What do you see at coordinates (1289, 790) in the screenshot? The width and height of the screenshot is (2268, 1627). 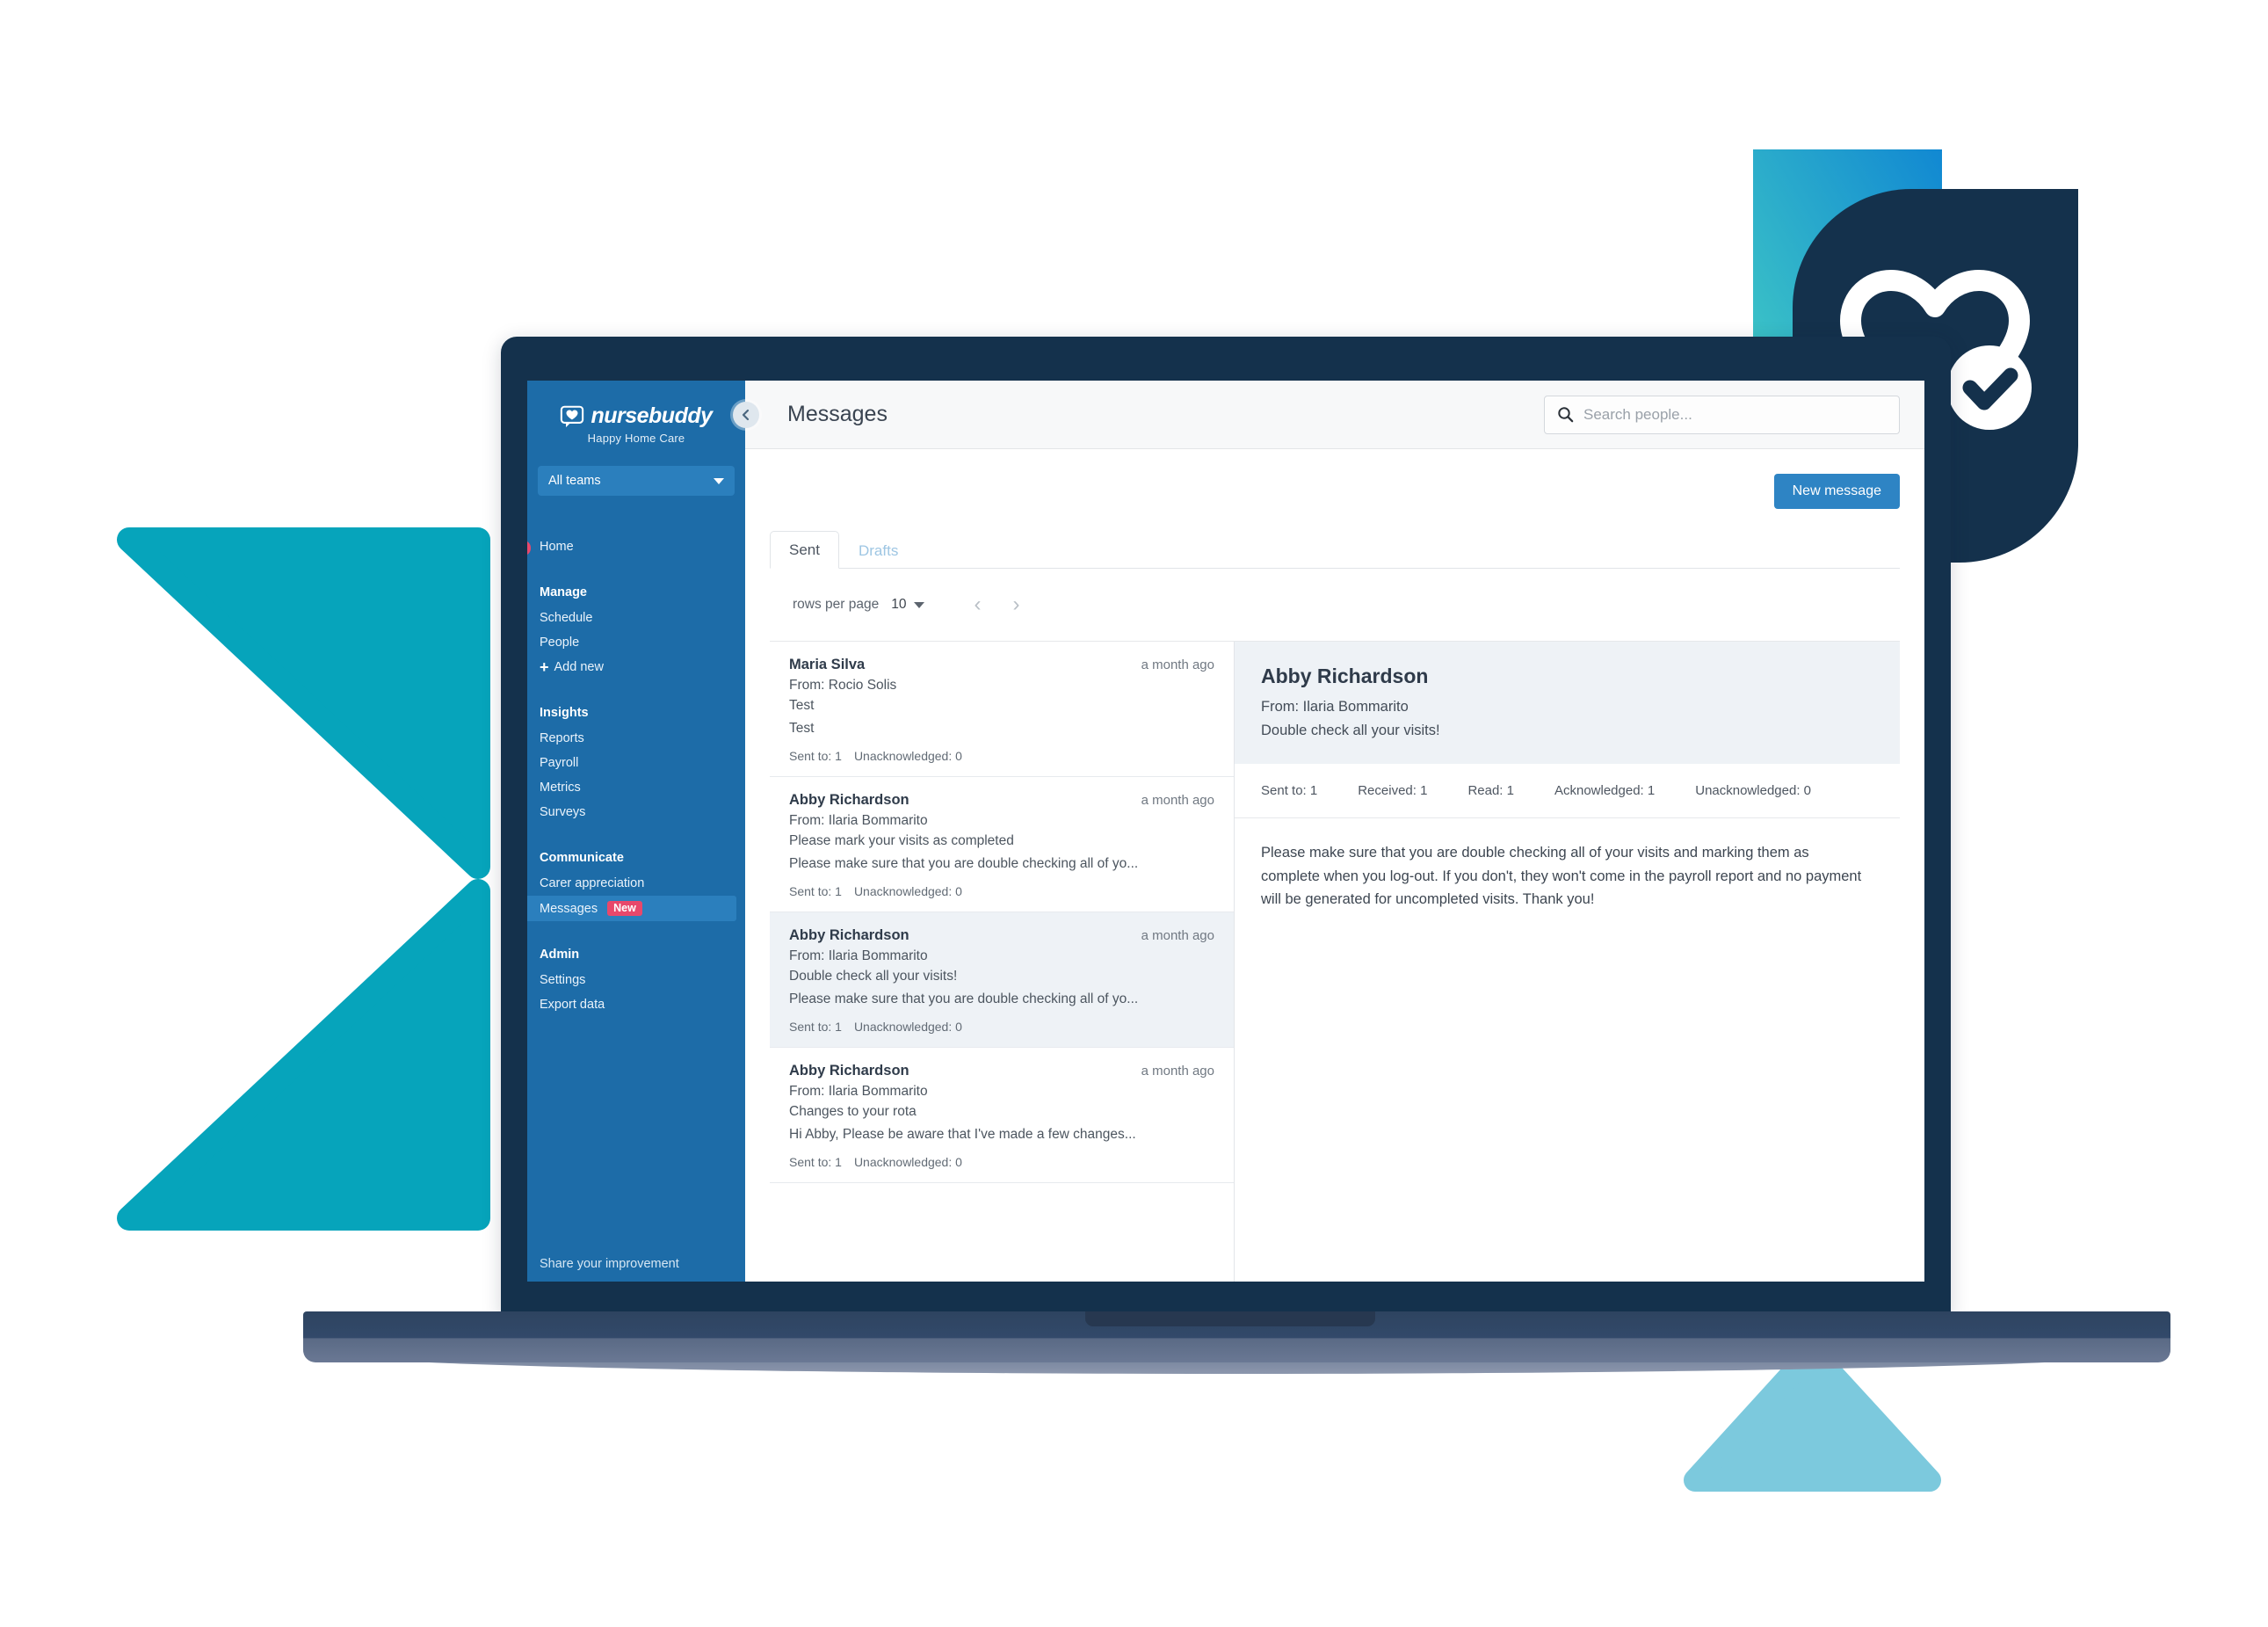 I see `stat-sent-to: Sent to: 1` at bounding box center [1289, 790].